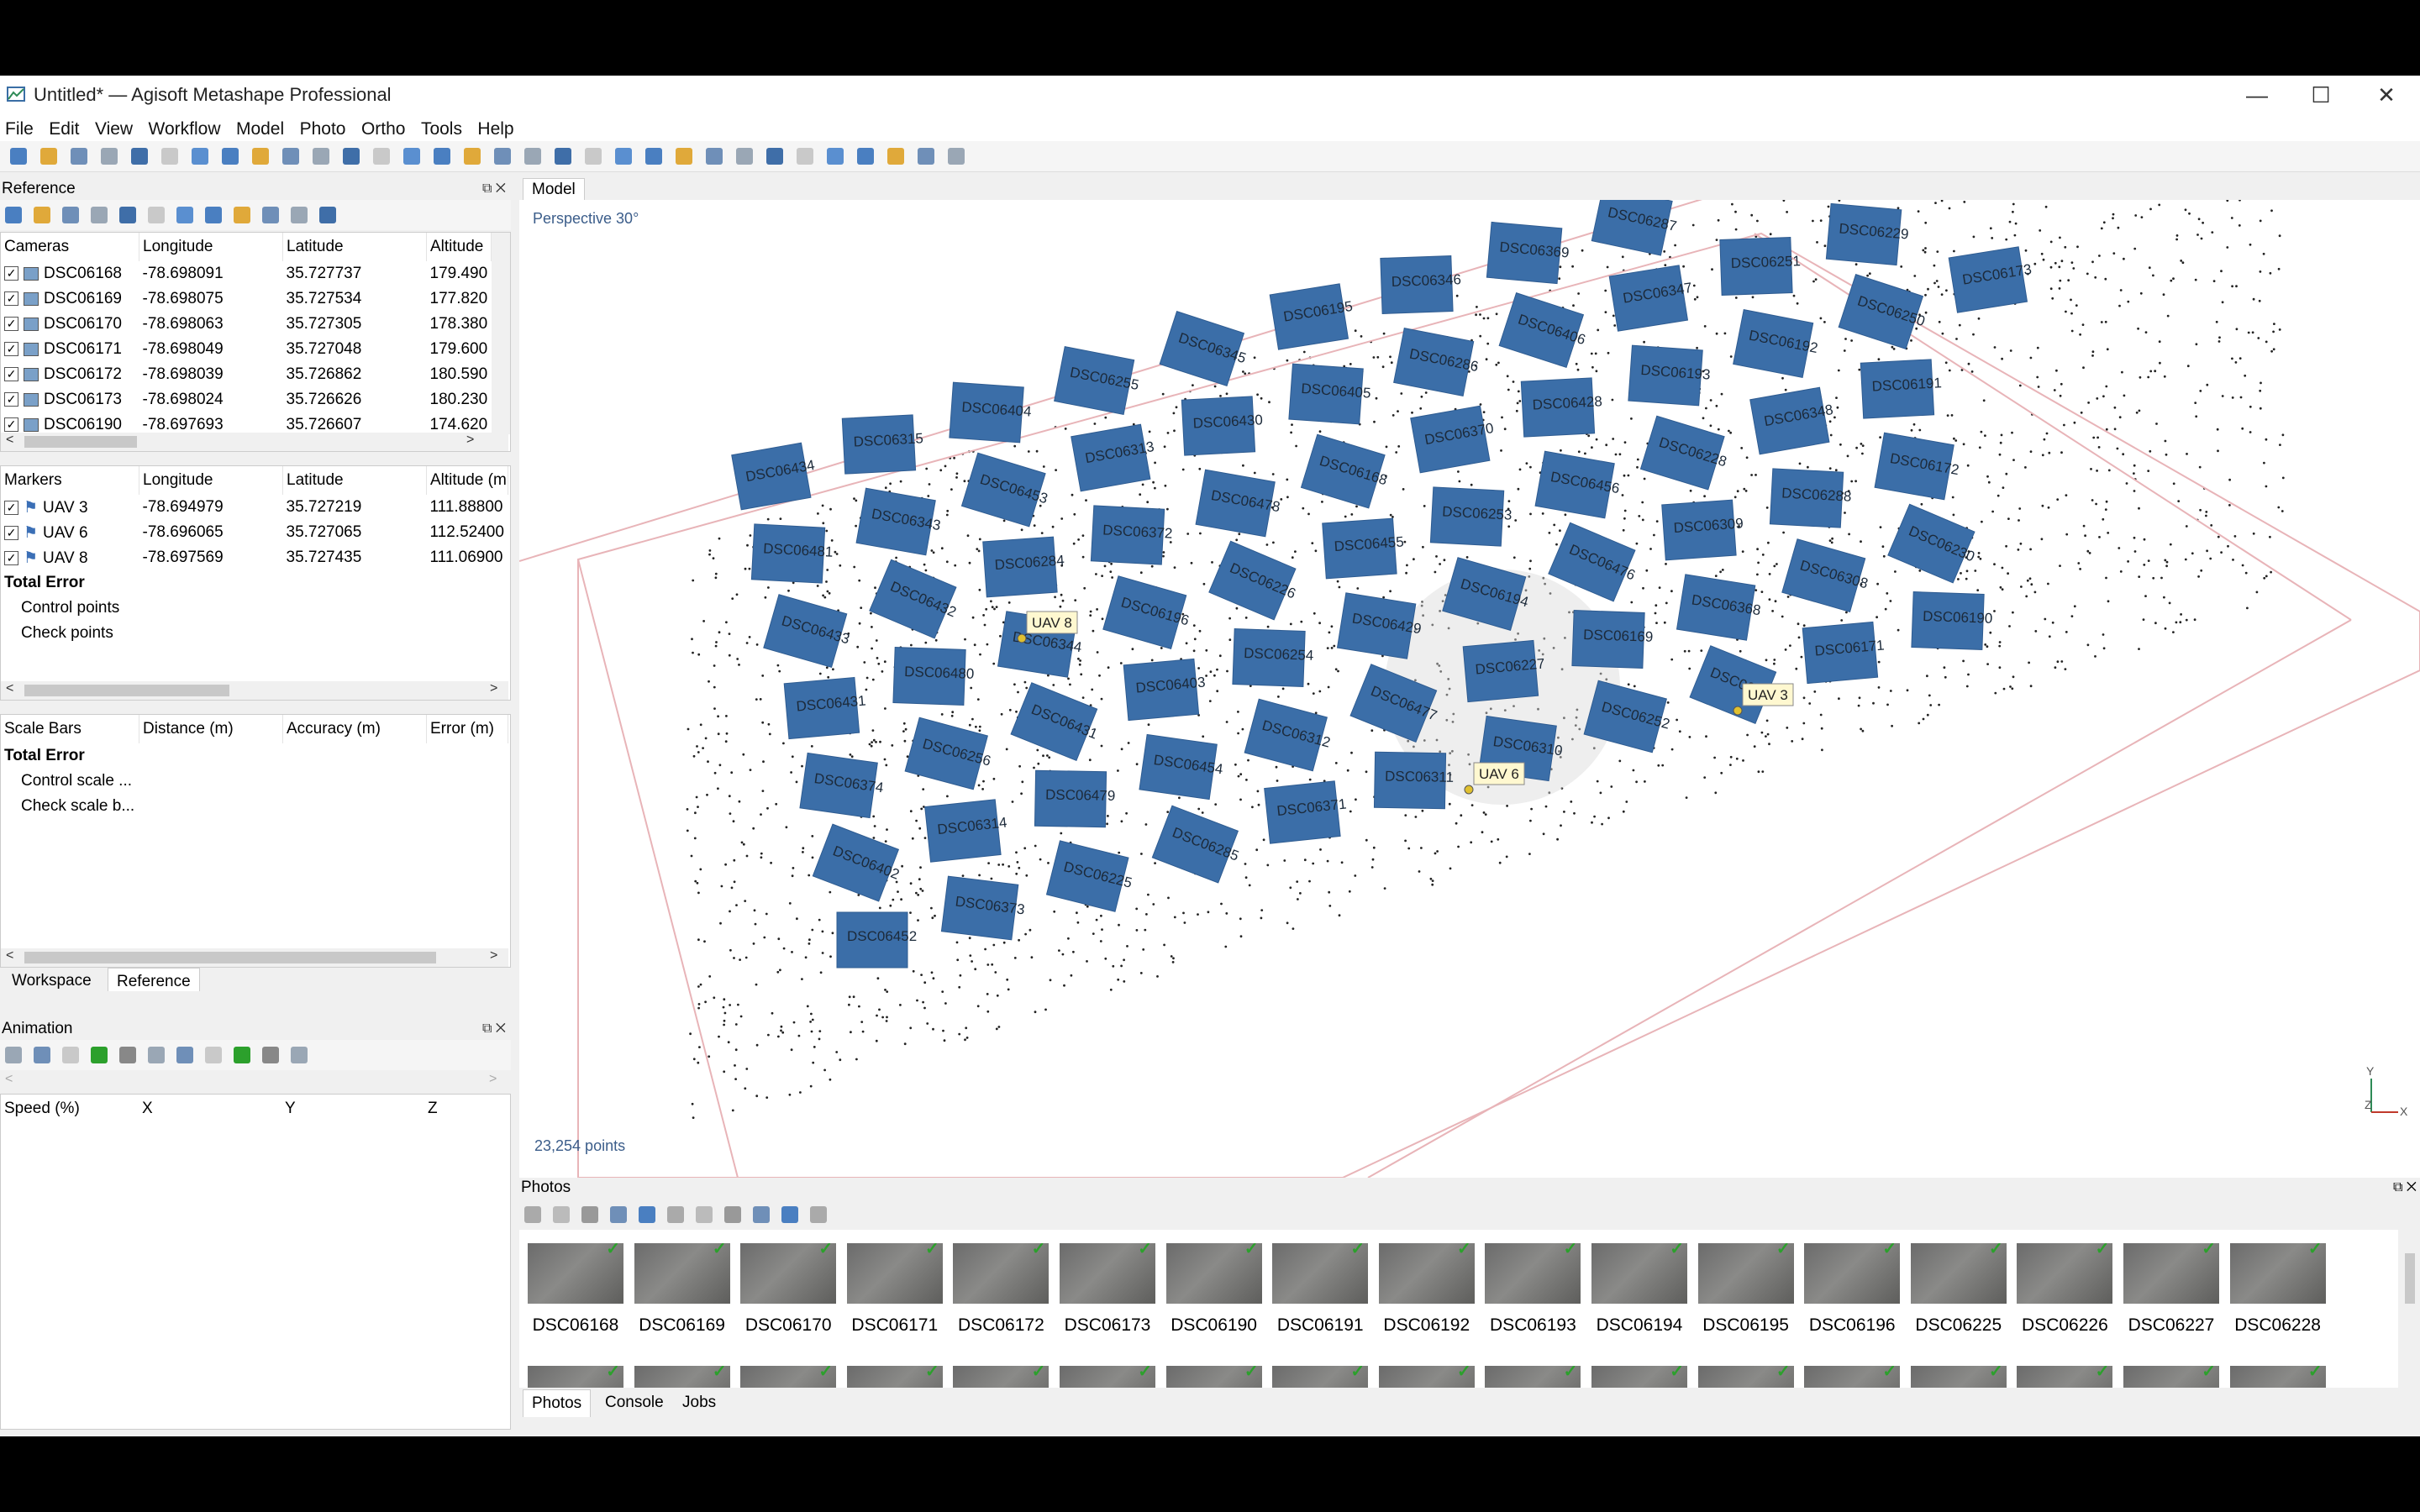 The image size is (2420, 1512). What do you see at coordinates (354, 480) in the screenshot?
I see `col-marker-latitude: Latitude` at bounding box center [354, 480].